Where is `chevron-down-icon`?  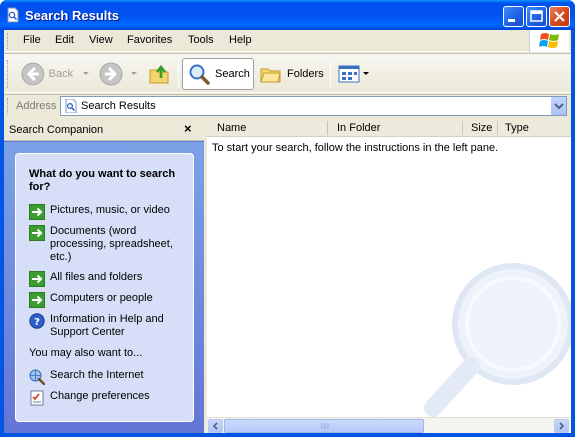
chevron-down-icon is located at coordinates (559, 106).